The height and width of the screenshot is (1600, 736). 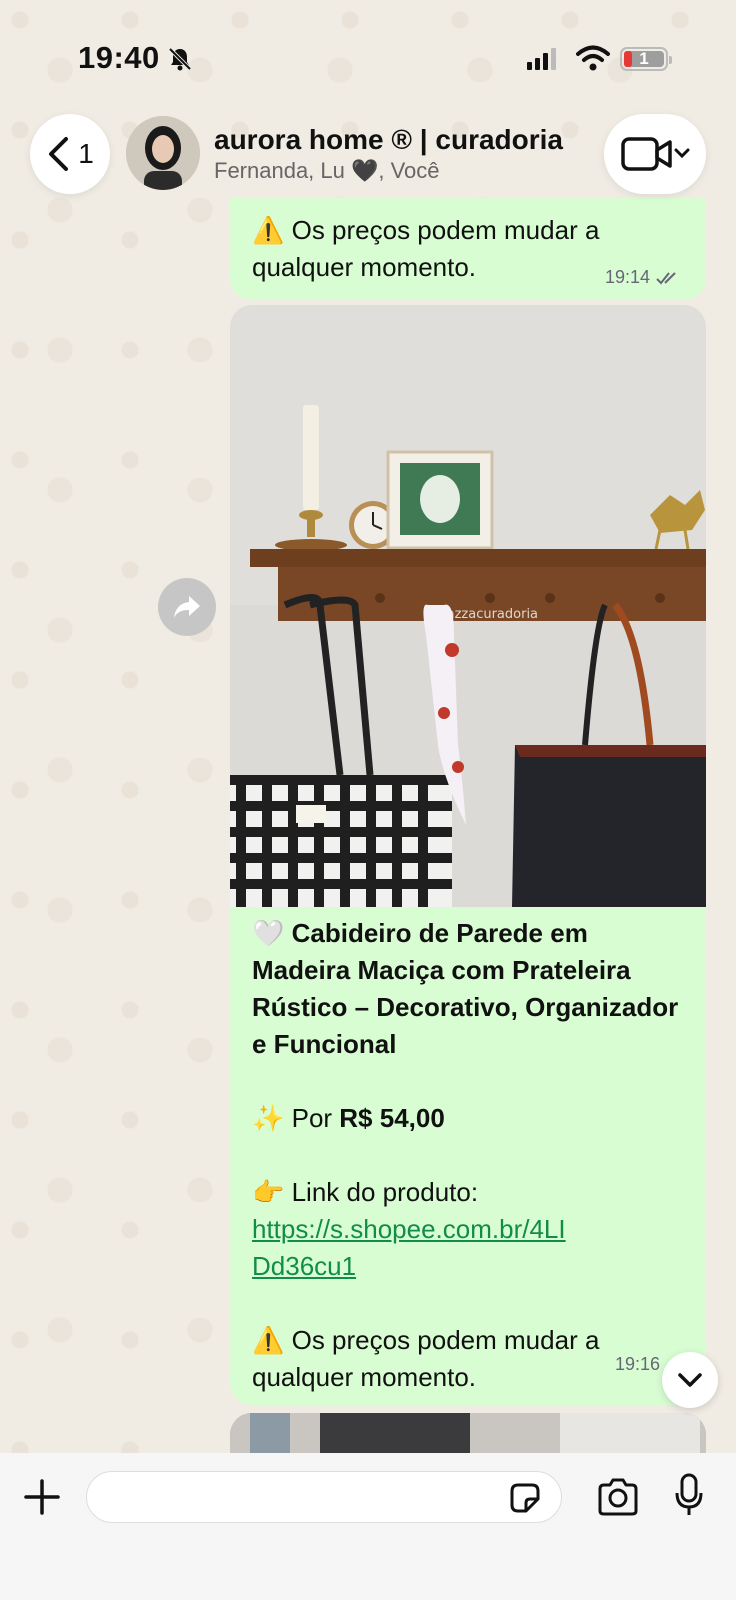 I want to click on message-input, so click(x=324, y=1497).